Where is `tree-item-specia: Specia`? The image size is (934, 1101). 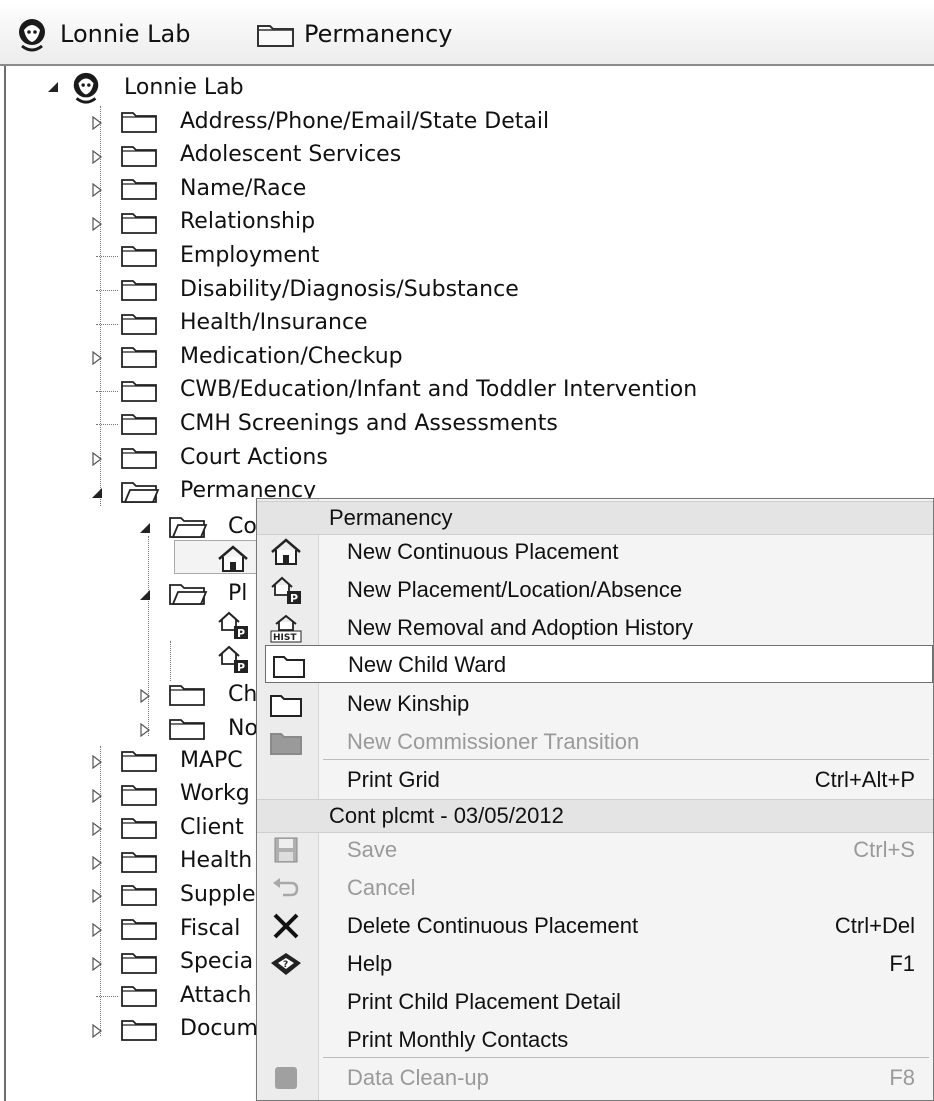 tree-item-specia: Specia is located at coordinates (186, 962).